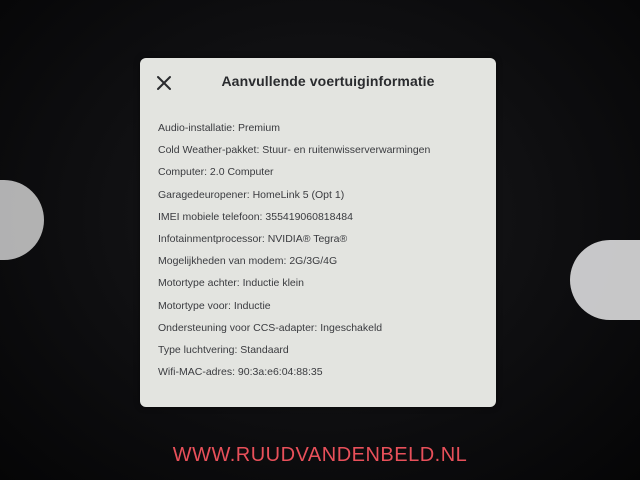 Image resolution: width=640 pixels, height=480 pixels. What do you see at coordinates (328, 81) in the screenshot?
I see `dialog-title: Aanvullende voertuiginformatie` at bounding box center [328, 81].